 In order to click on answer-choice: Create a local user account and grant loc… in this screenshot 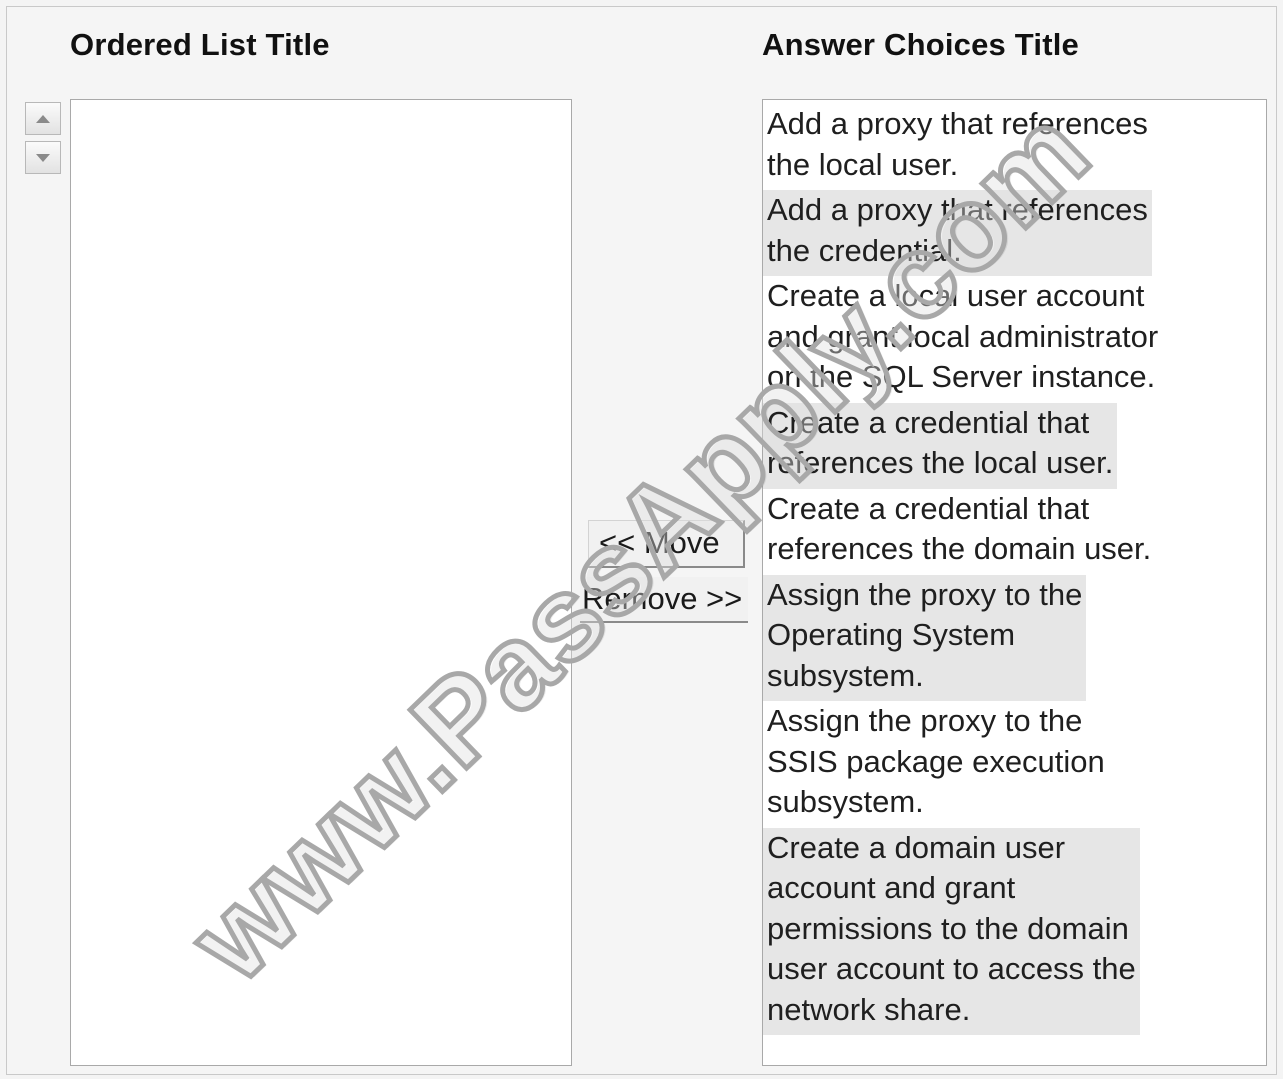, I will do `click(962, 339)`.